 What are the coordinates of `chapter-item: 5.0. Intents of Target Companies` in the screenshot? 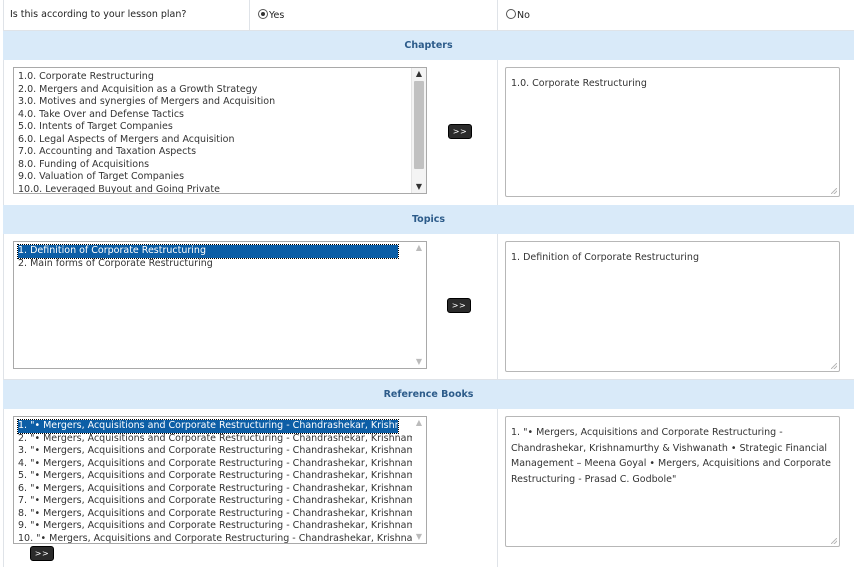 It's located at (215, 127).